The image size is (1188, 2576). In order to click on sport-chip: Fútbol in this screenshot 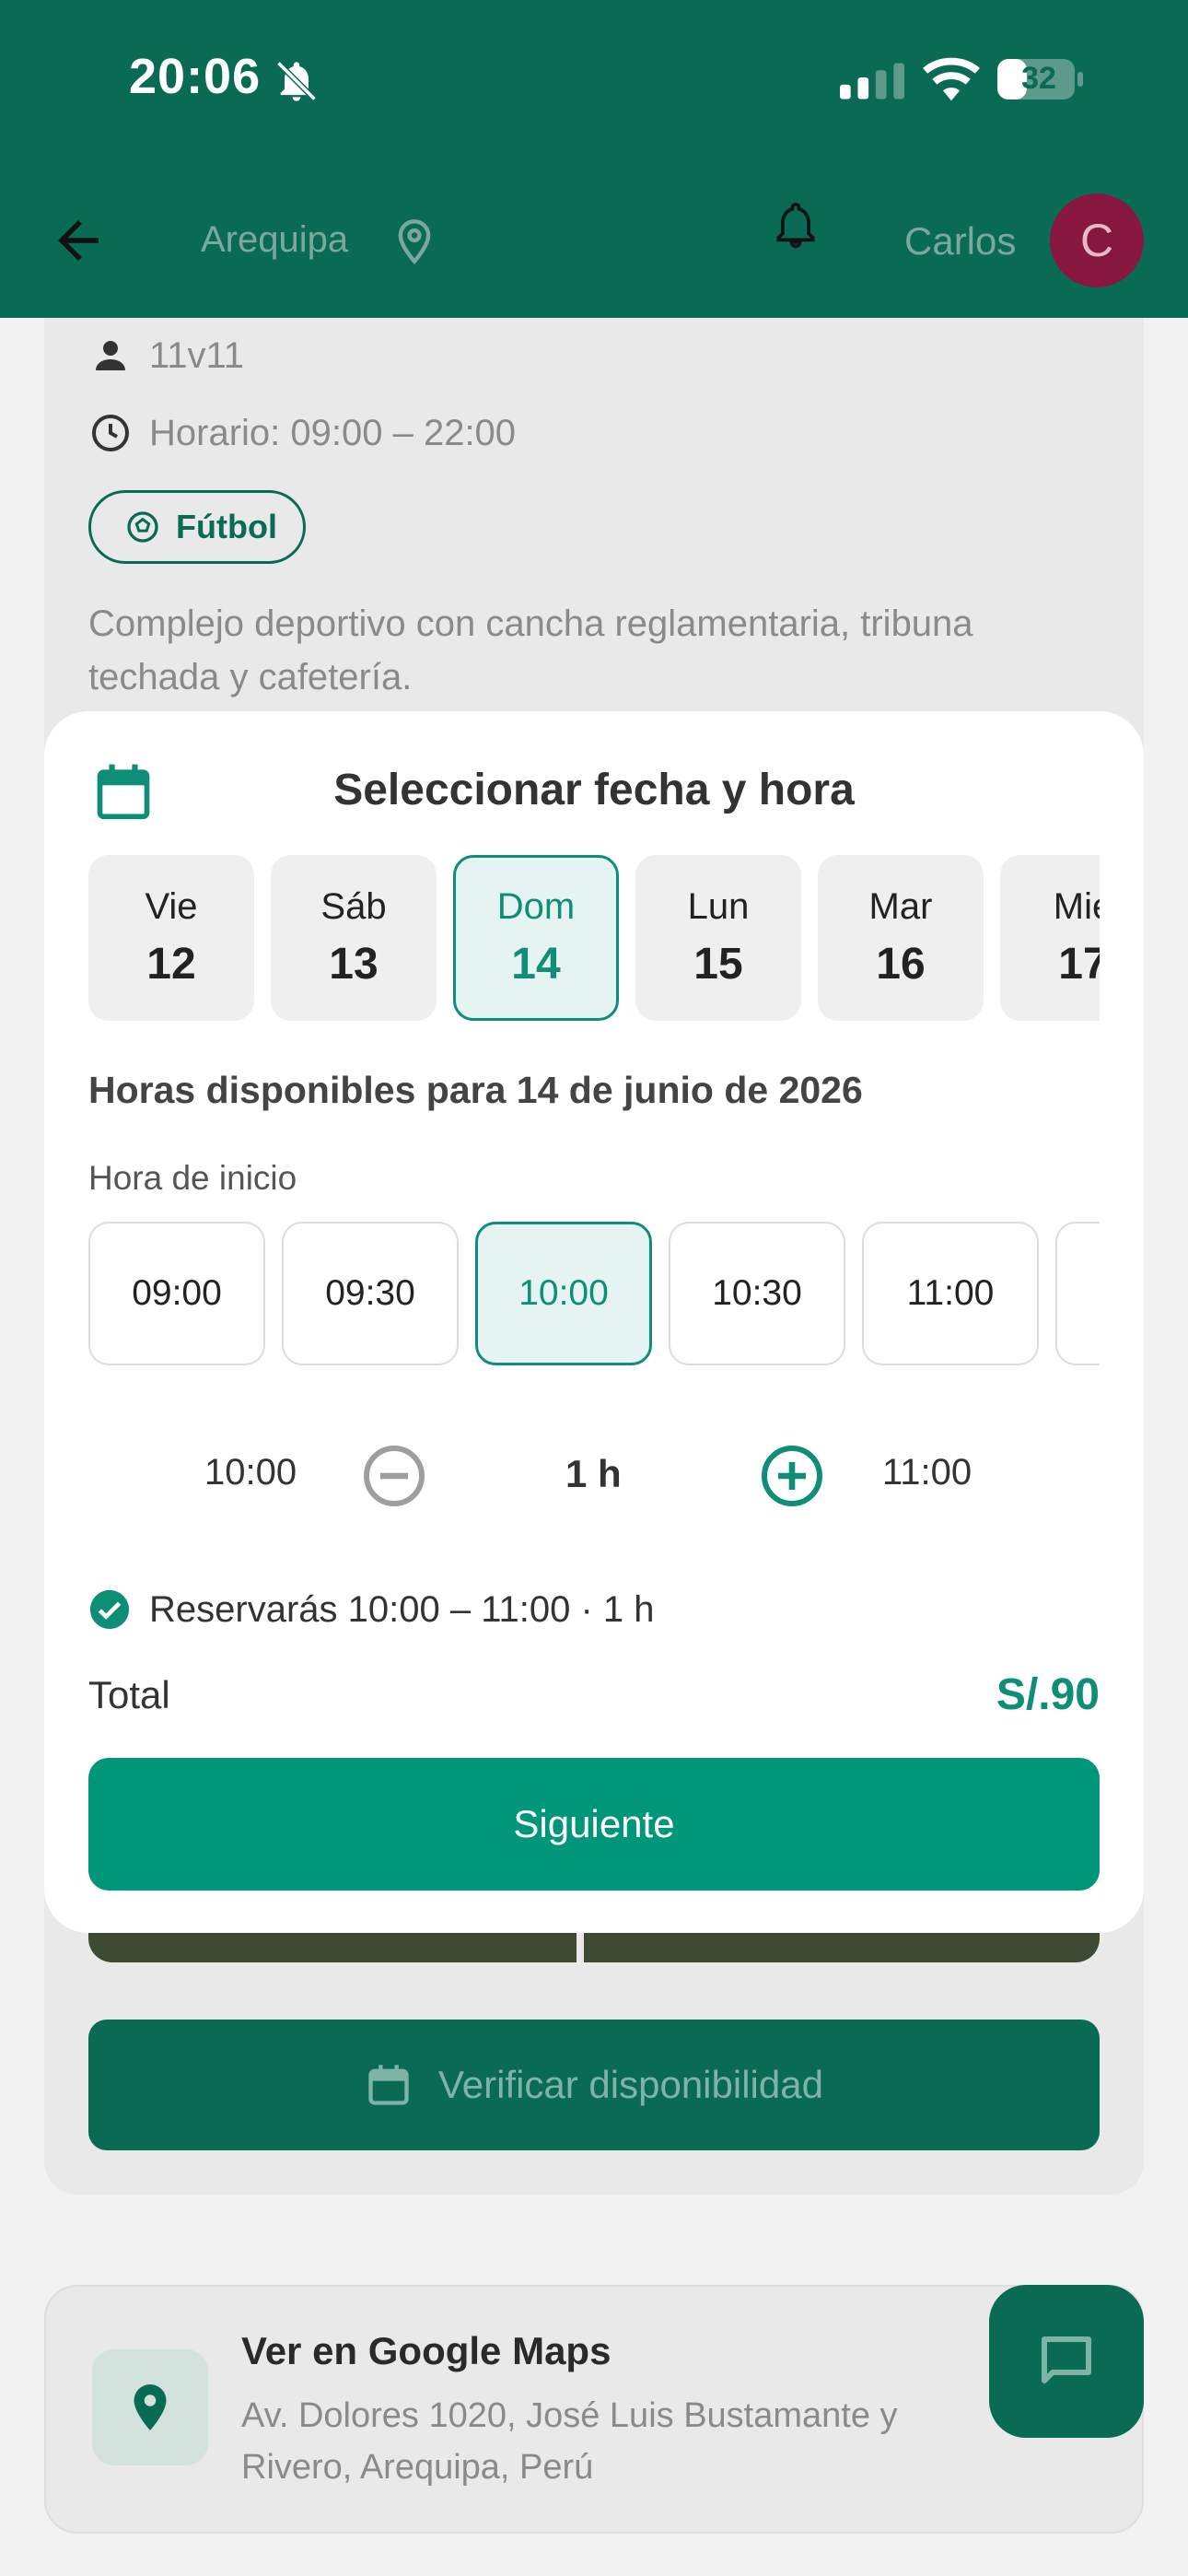, I will do `click(197, 527)`.